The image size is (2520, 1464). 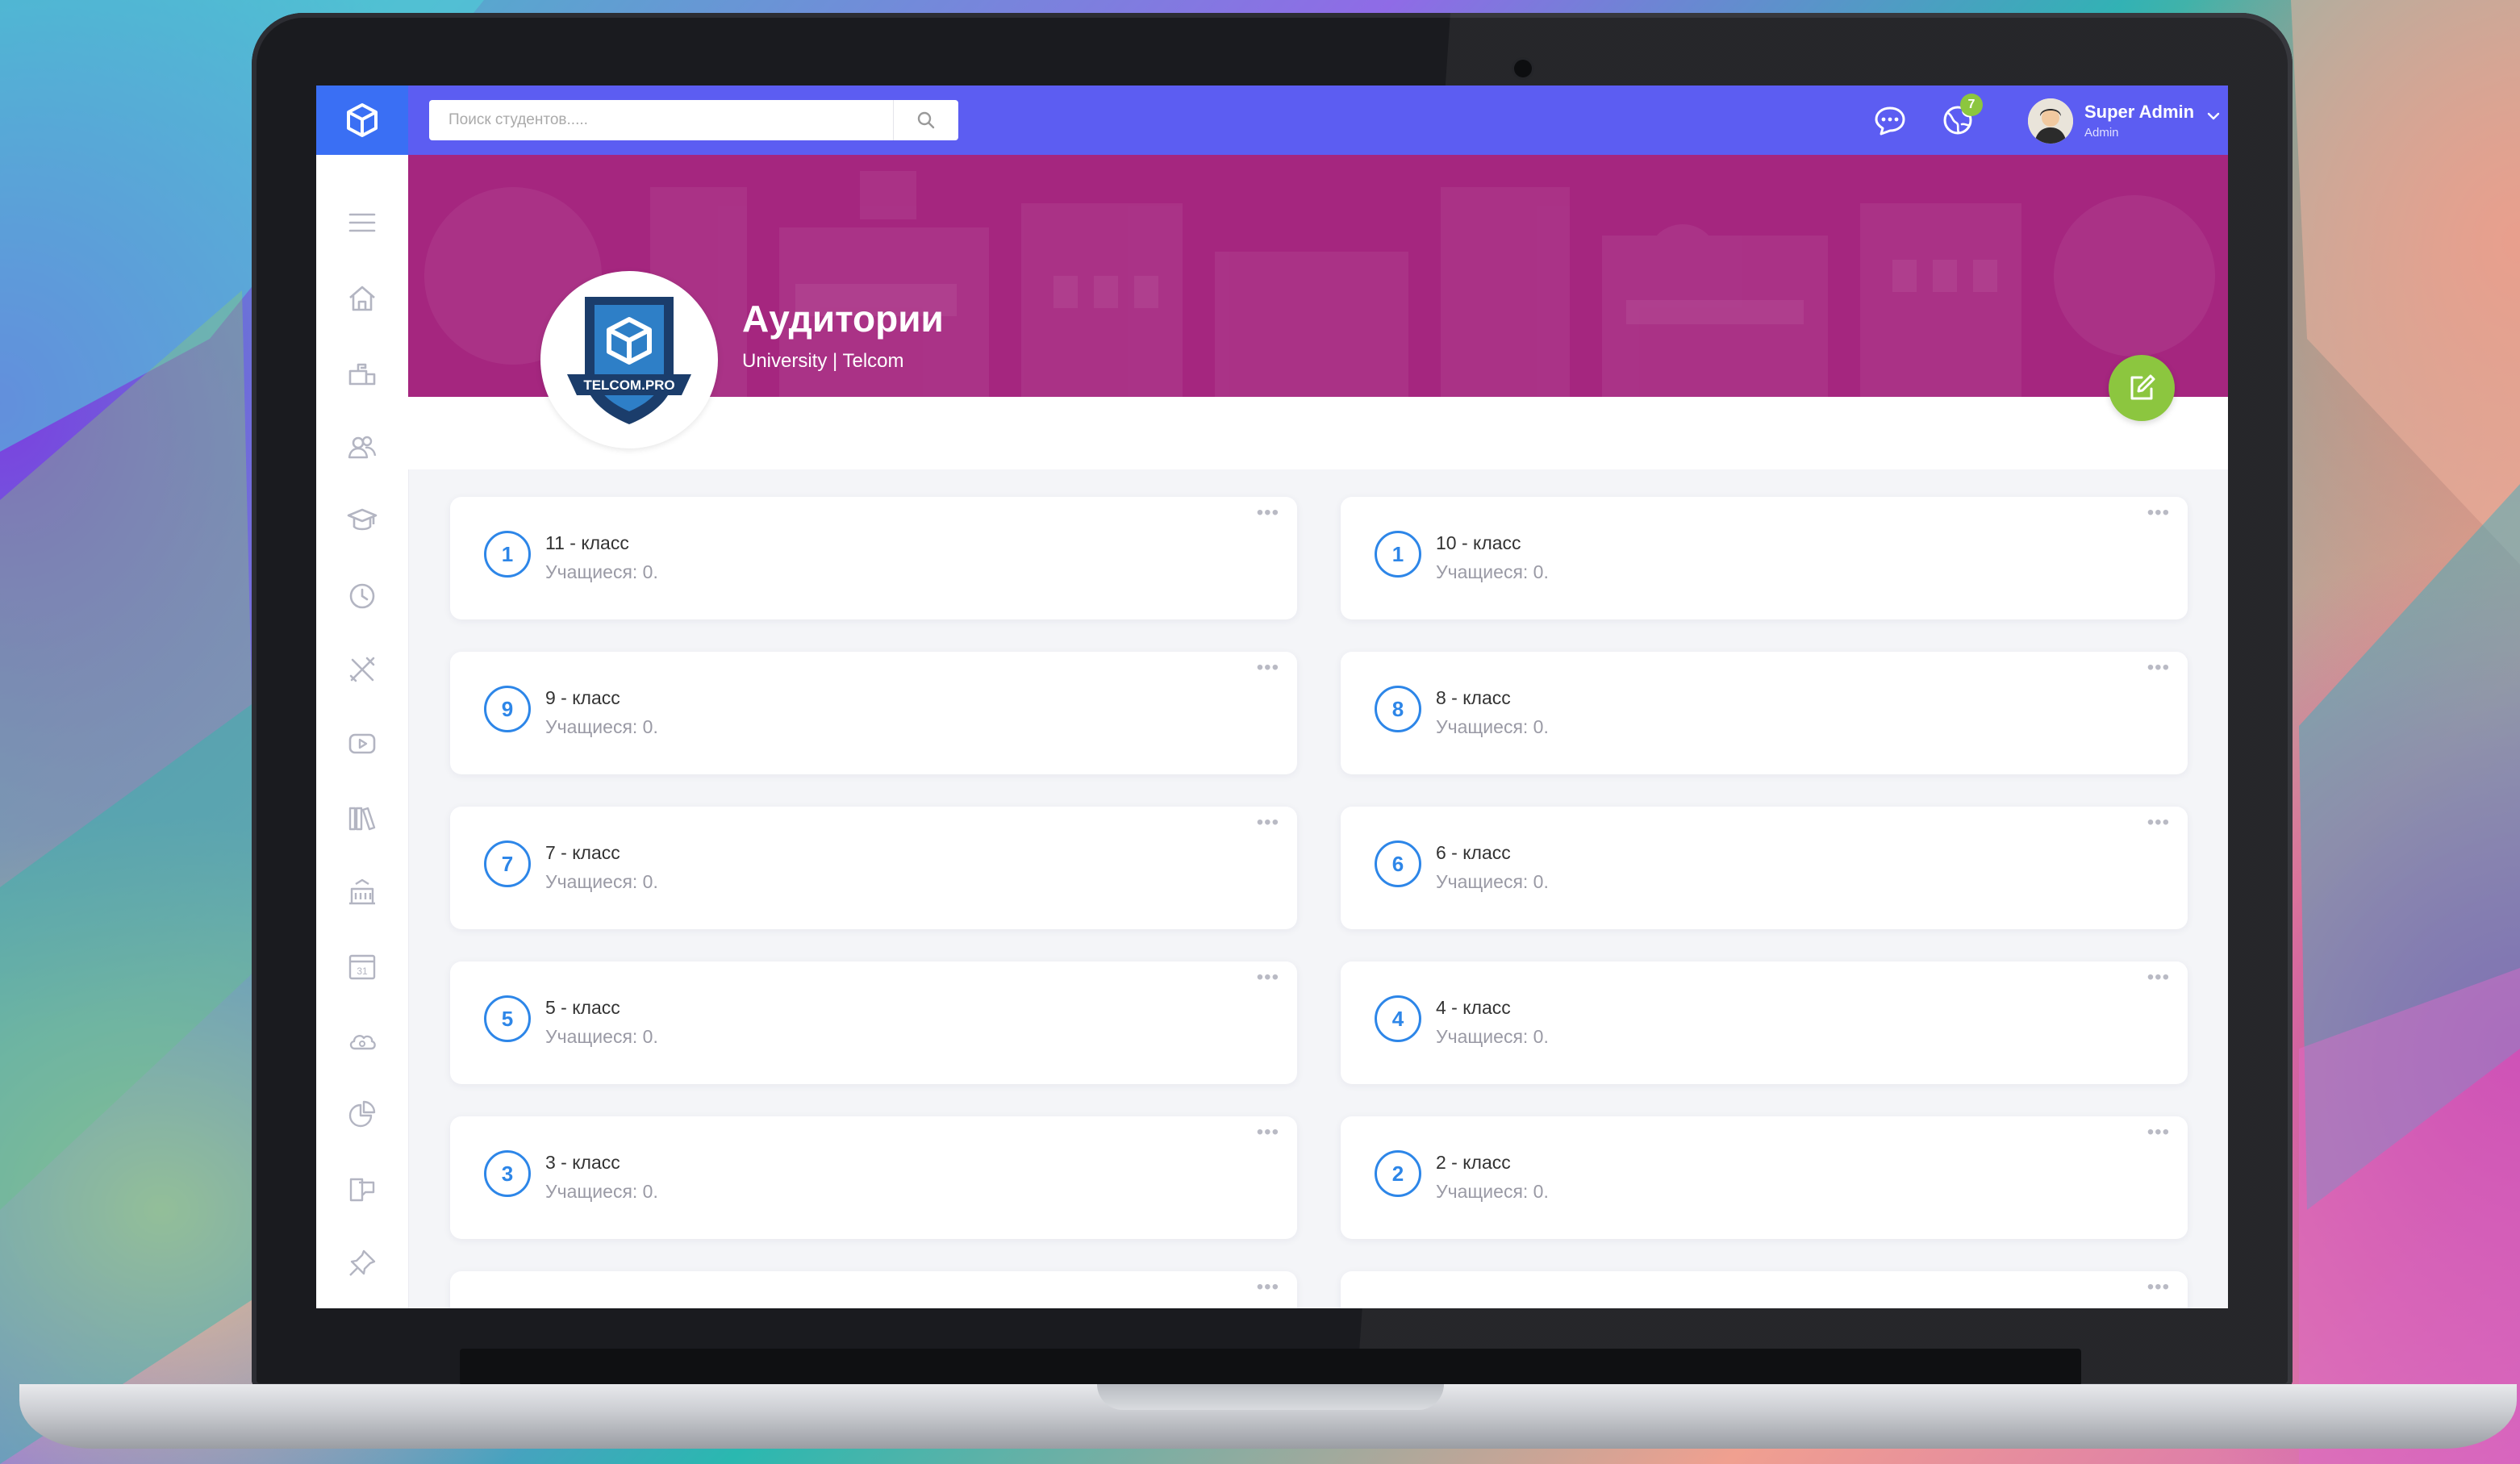 I want to click on chat-icon, so click(x=362, y=1190).